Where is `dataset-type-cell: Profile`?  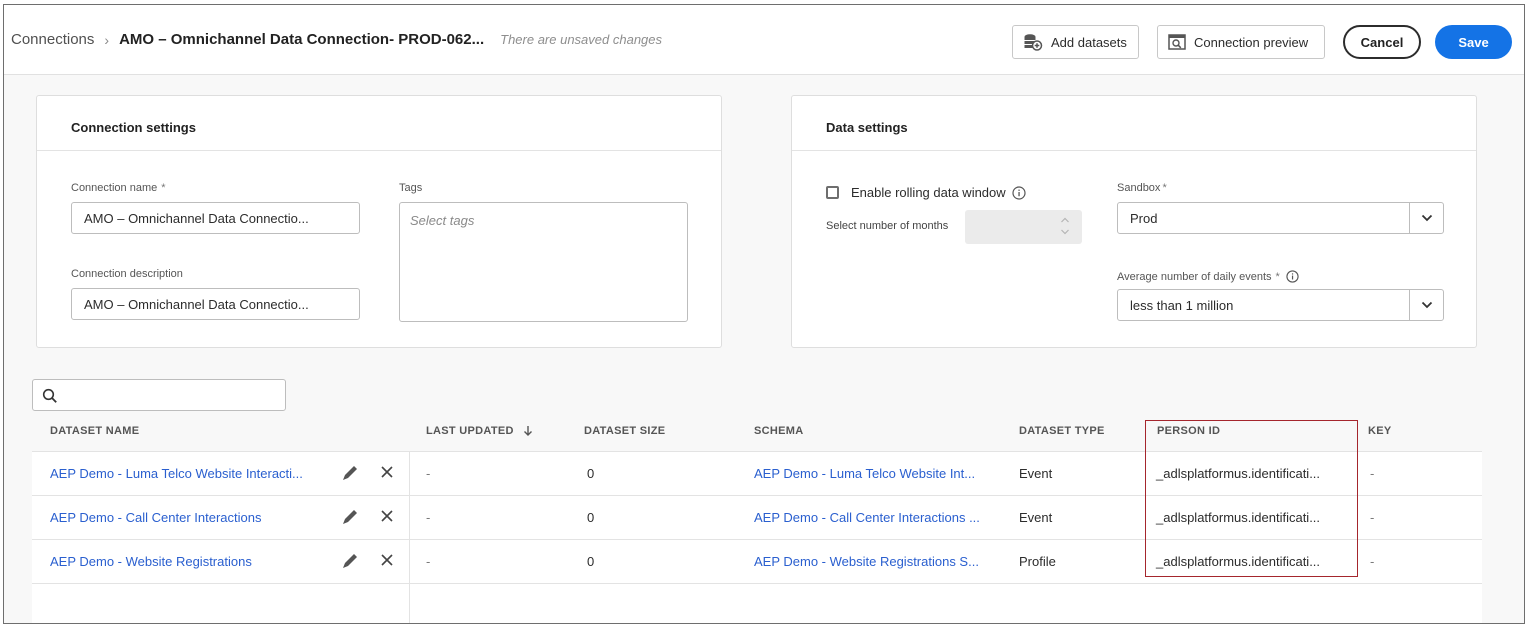
dataset-type-cell: Profile is located at coordinates (1037, 561).